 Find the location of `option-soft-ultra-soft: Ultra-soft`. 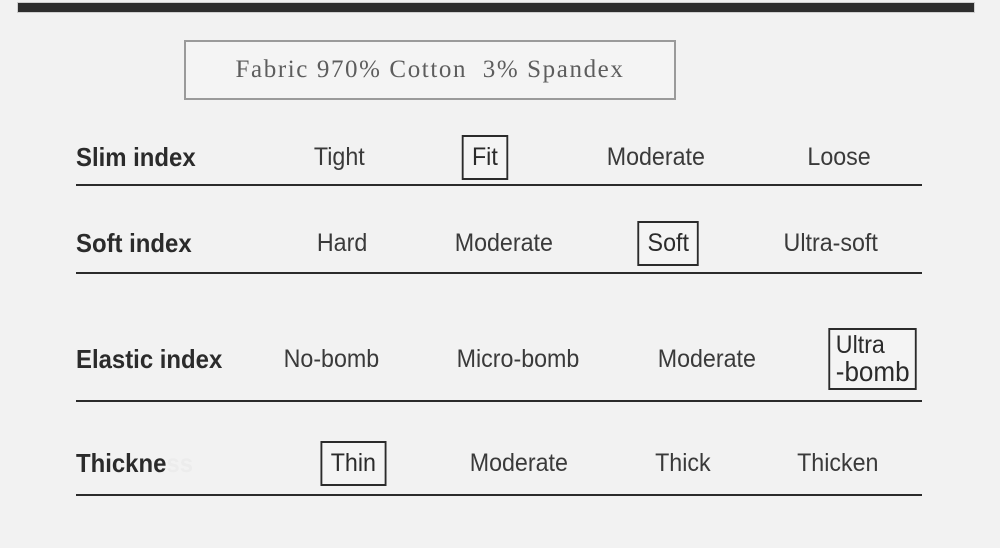

option-soft-ultra-soft: Ultra-soft is located at coordinates (830, 243).